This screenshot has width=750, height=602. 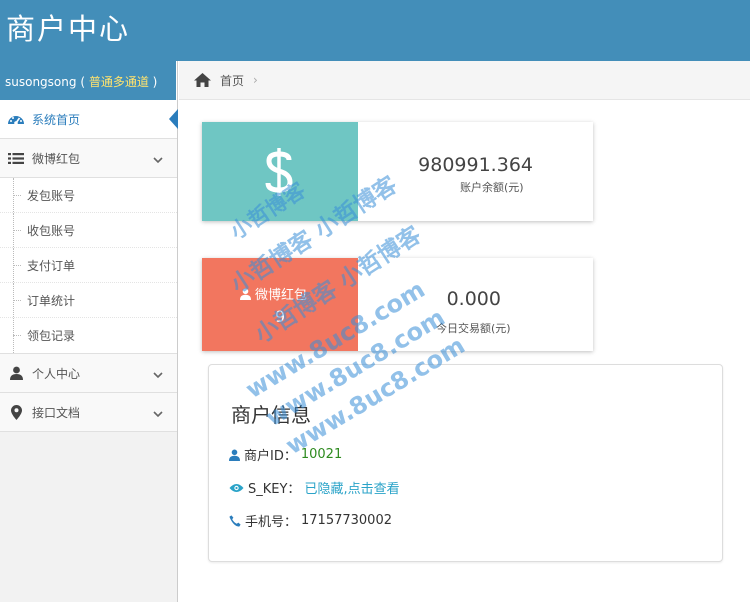 What do you see at coordinates (274, 489) in the screenshot?
I see `skey-label: S_KEY：` at bounding box center [274, 489].